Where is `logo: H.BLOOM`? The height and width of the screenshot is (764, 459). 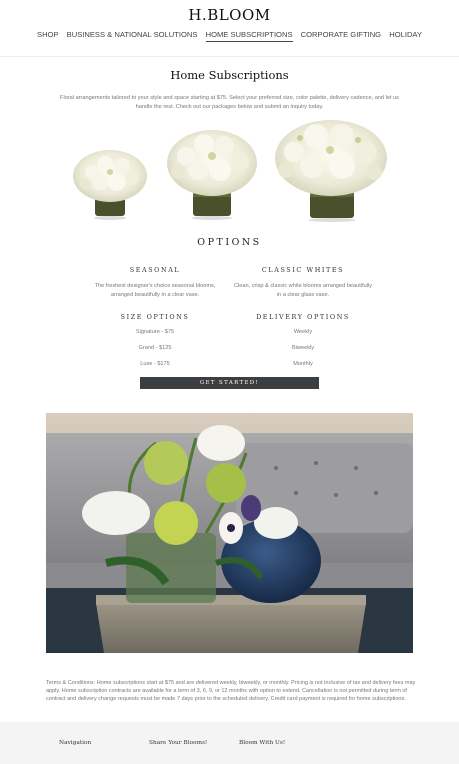
logo: H.BLOOM is located at coordinates (229, 15).